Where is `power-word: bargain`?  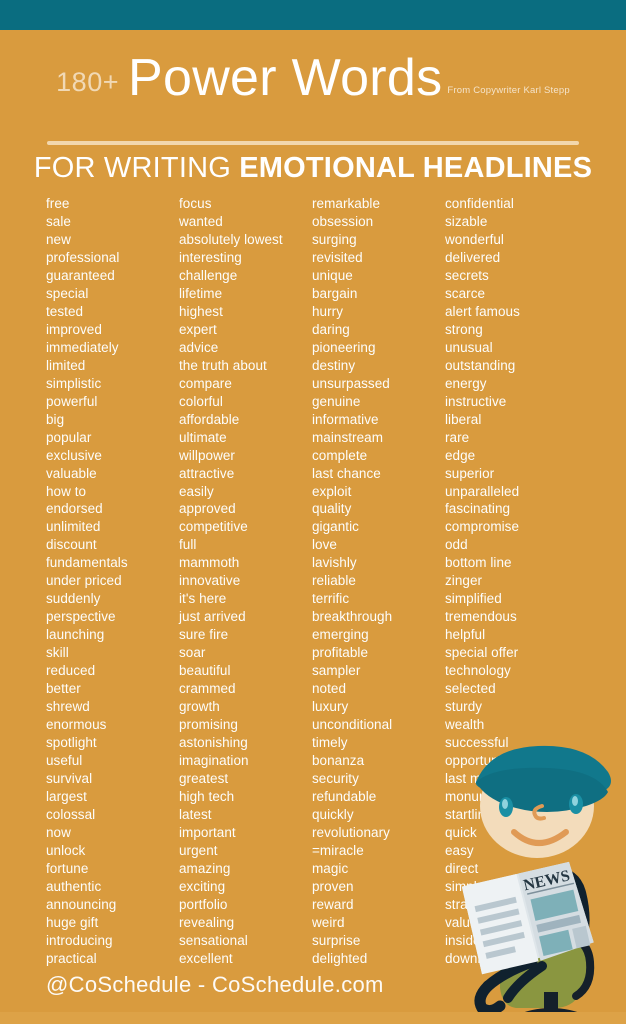
power-word: bargain is located at coordinates (335, 293).